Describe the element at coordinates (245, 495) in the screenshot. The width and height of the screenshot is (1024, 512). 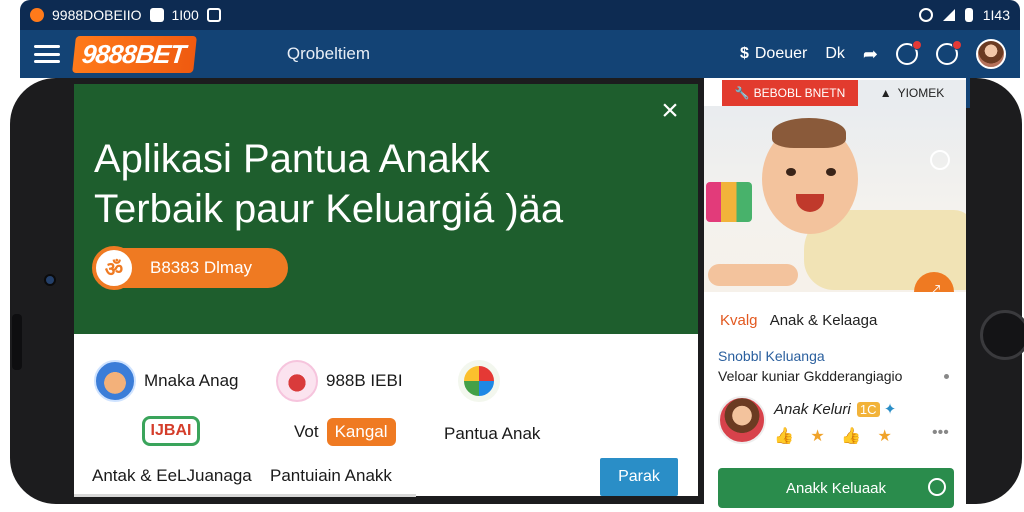
I see `panel-divider` at that location.